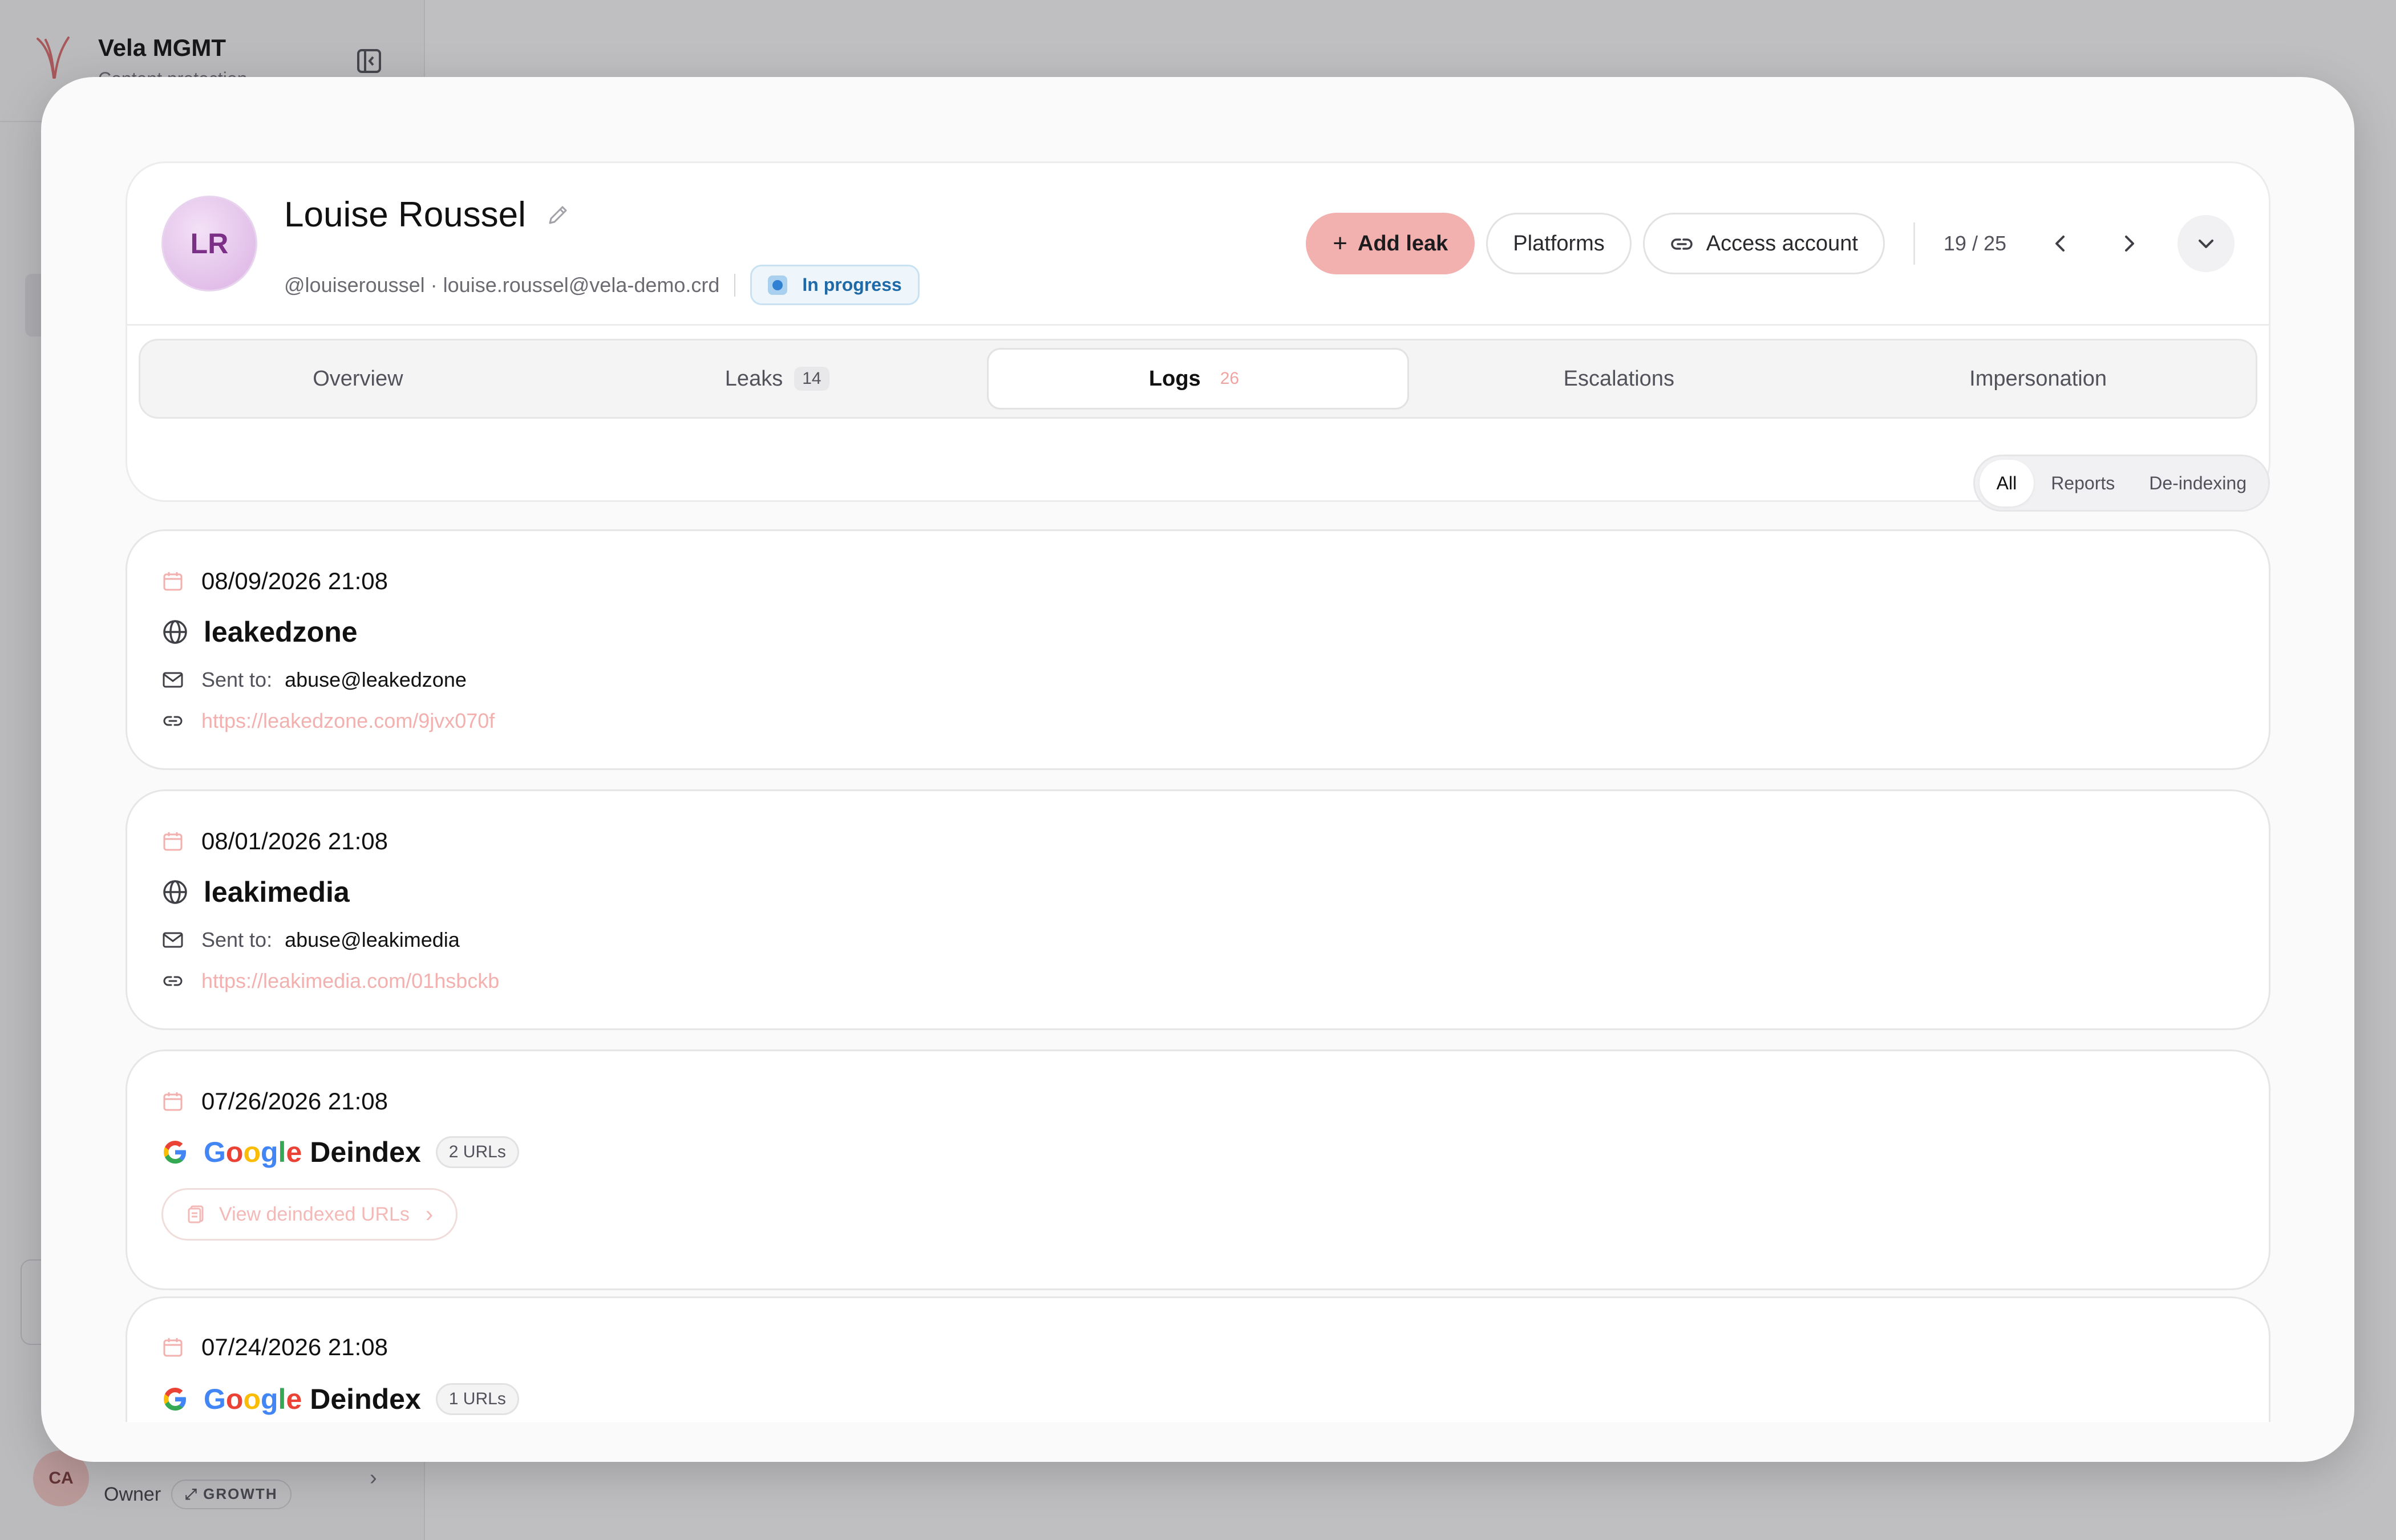  Describe the element at coordinates (310, 940) in the screenshot. I see `log-sent-to: Sent to: abuse@leakimedia` at that location.